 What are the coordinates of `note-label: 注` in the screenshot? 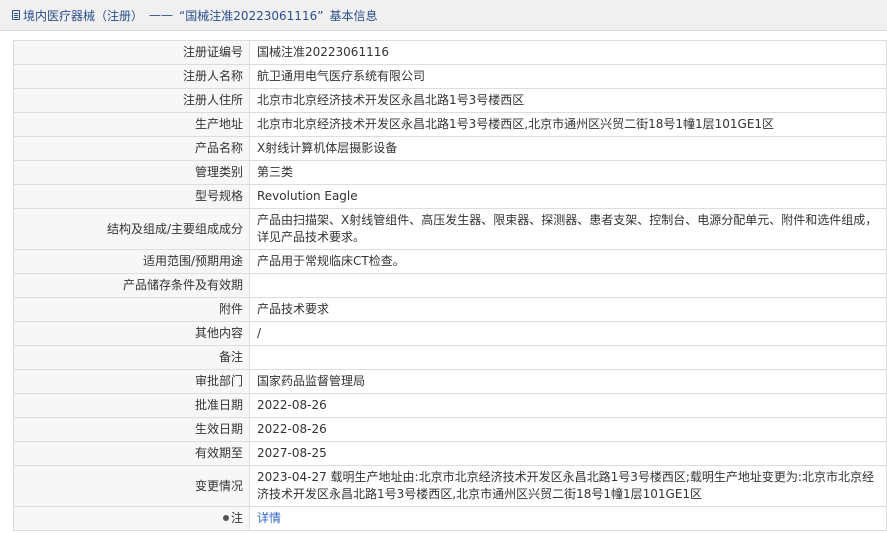 It's located at (236, 518).